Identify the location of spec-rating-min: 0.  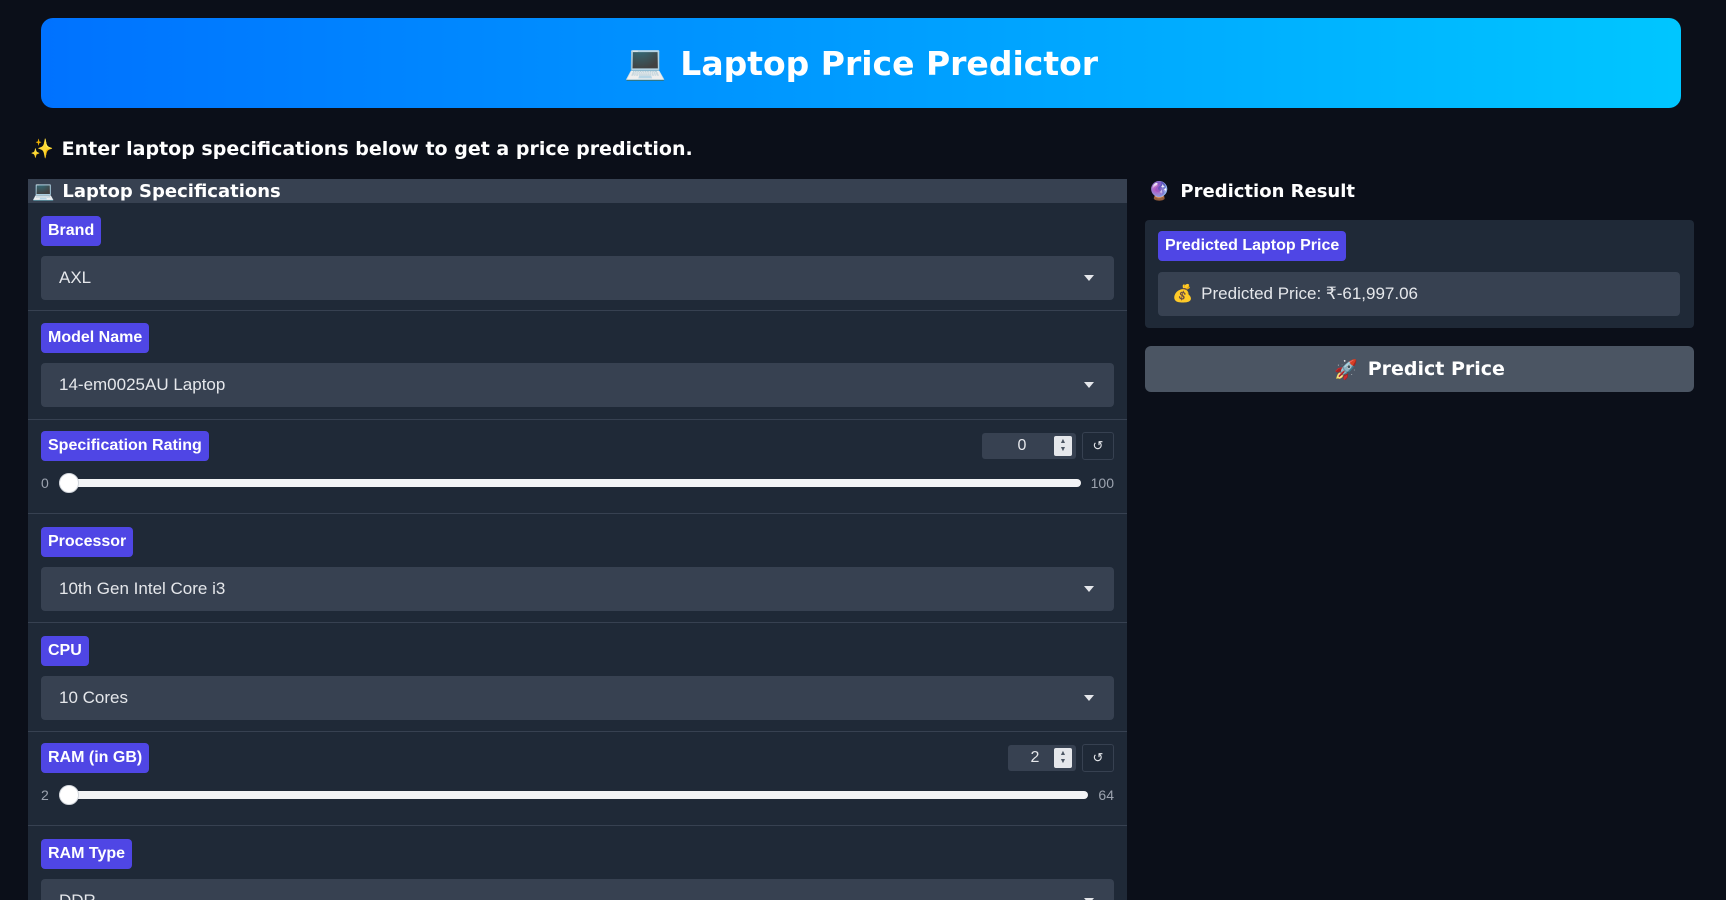
(45, 483).